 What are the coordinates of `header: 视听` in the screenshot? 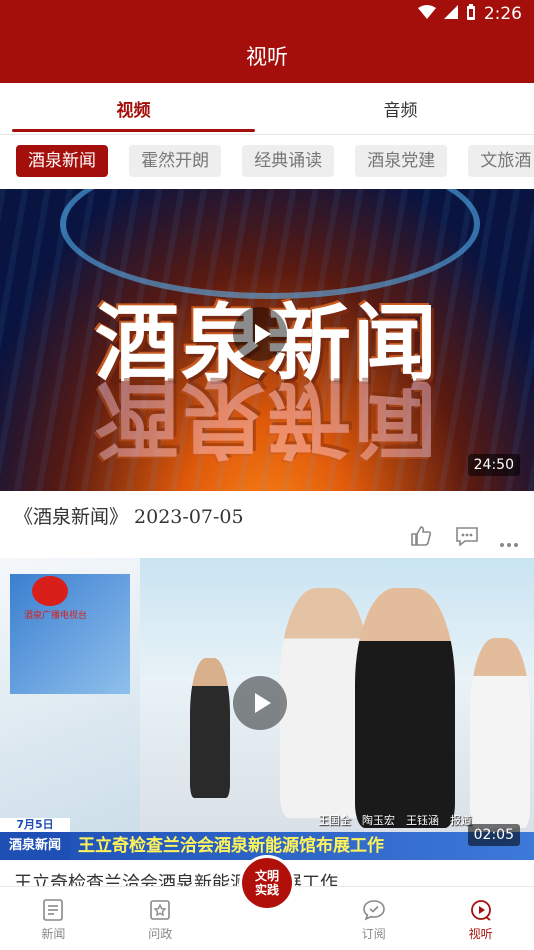 It's located at (267, 55).